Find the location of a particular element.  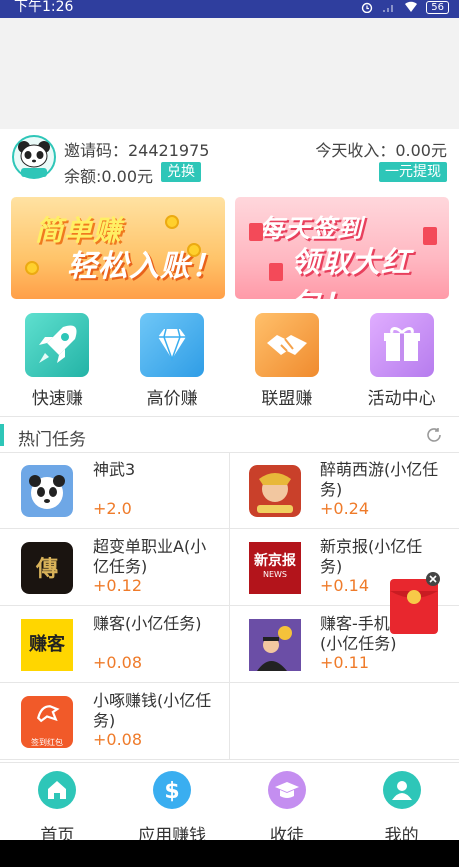

task-name: 小啄赚钱(小亿任务) is located at coordinates (152, 710).